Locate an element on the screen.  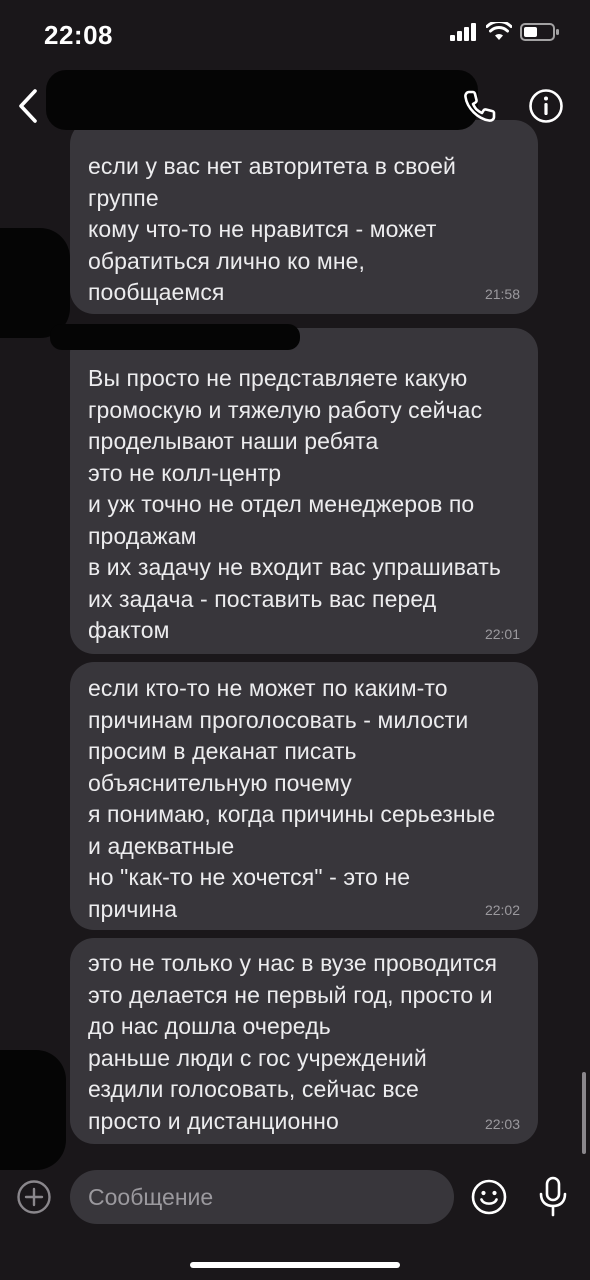
message-time: 22:01 is located at coordinates (502, 634).